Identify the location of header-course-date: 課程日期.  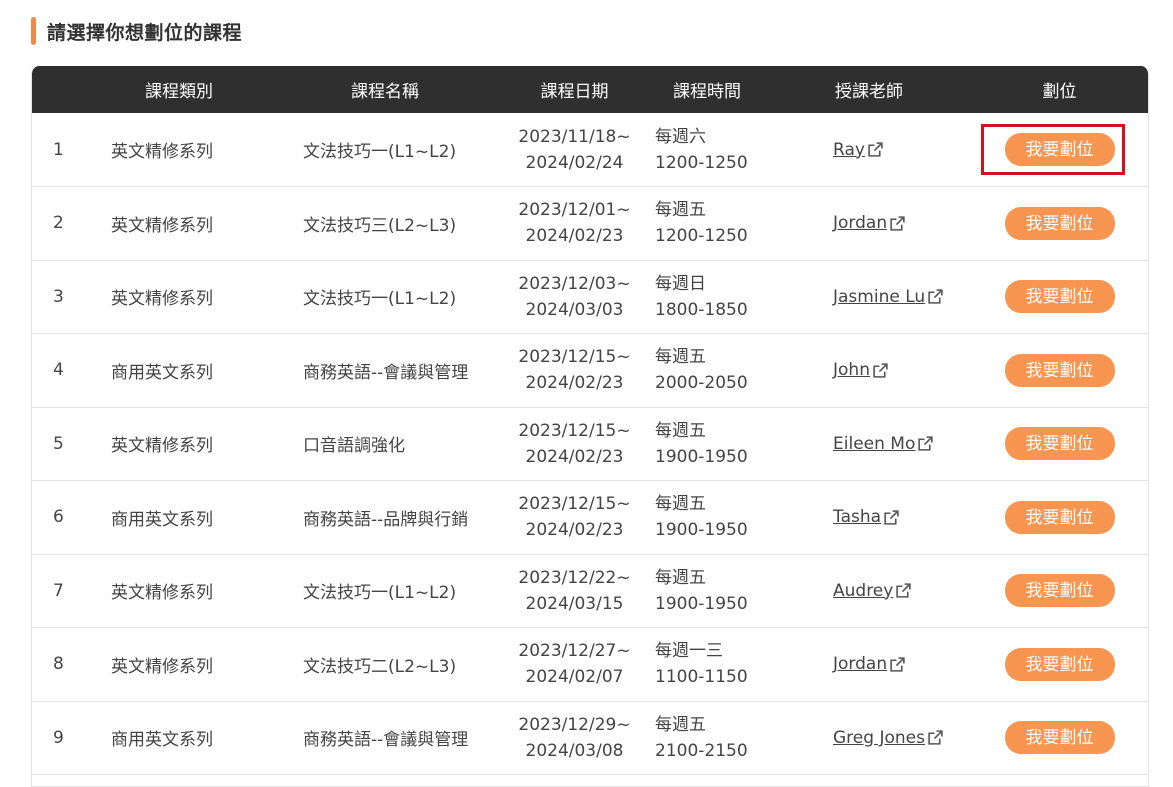
(574, 92).